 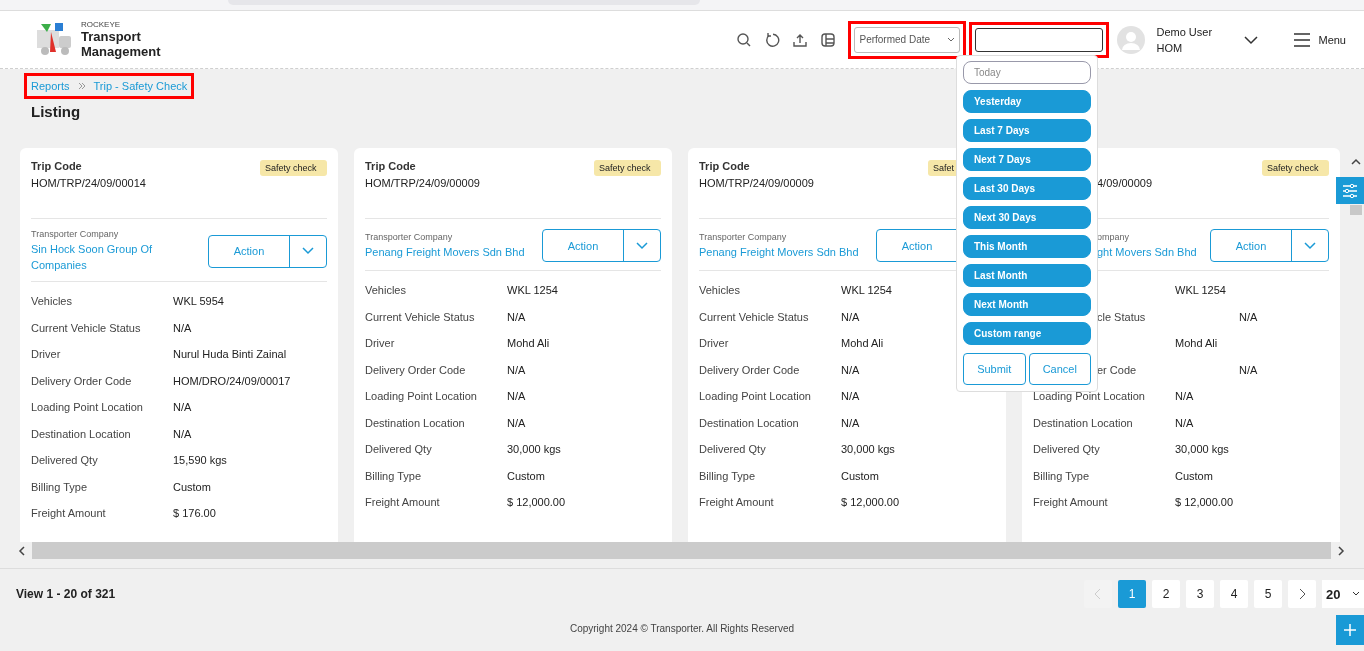 What do you see at coordinates (140, 86) in the screenshot?
I see `breadcrumb-link: Trip - Safety Check` at bounding box center [140, 86].